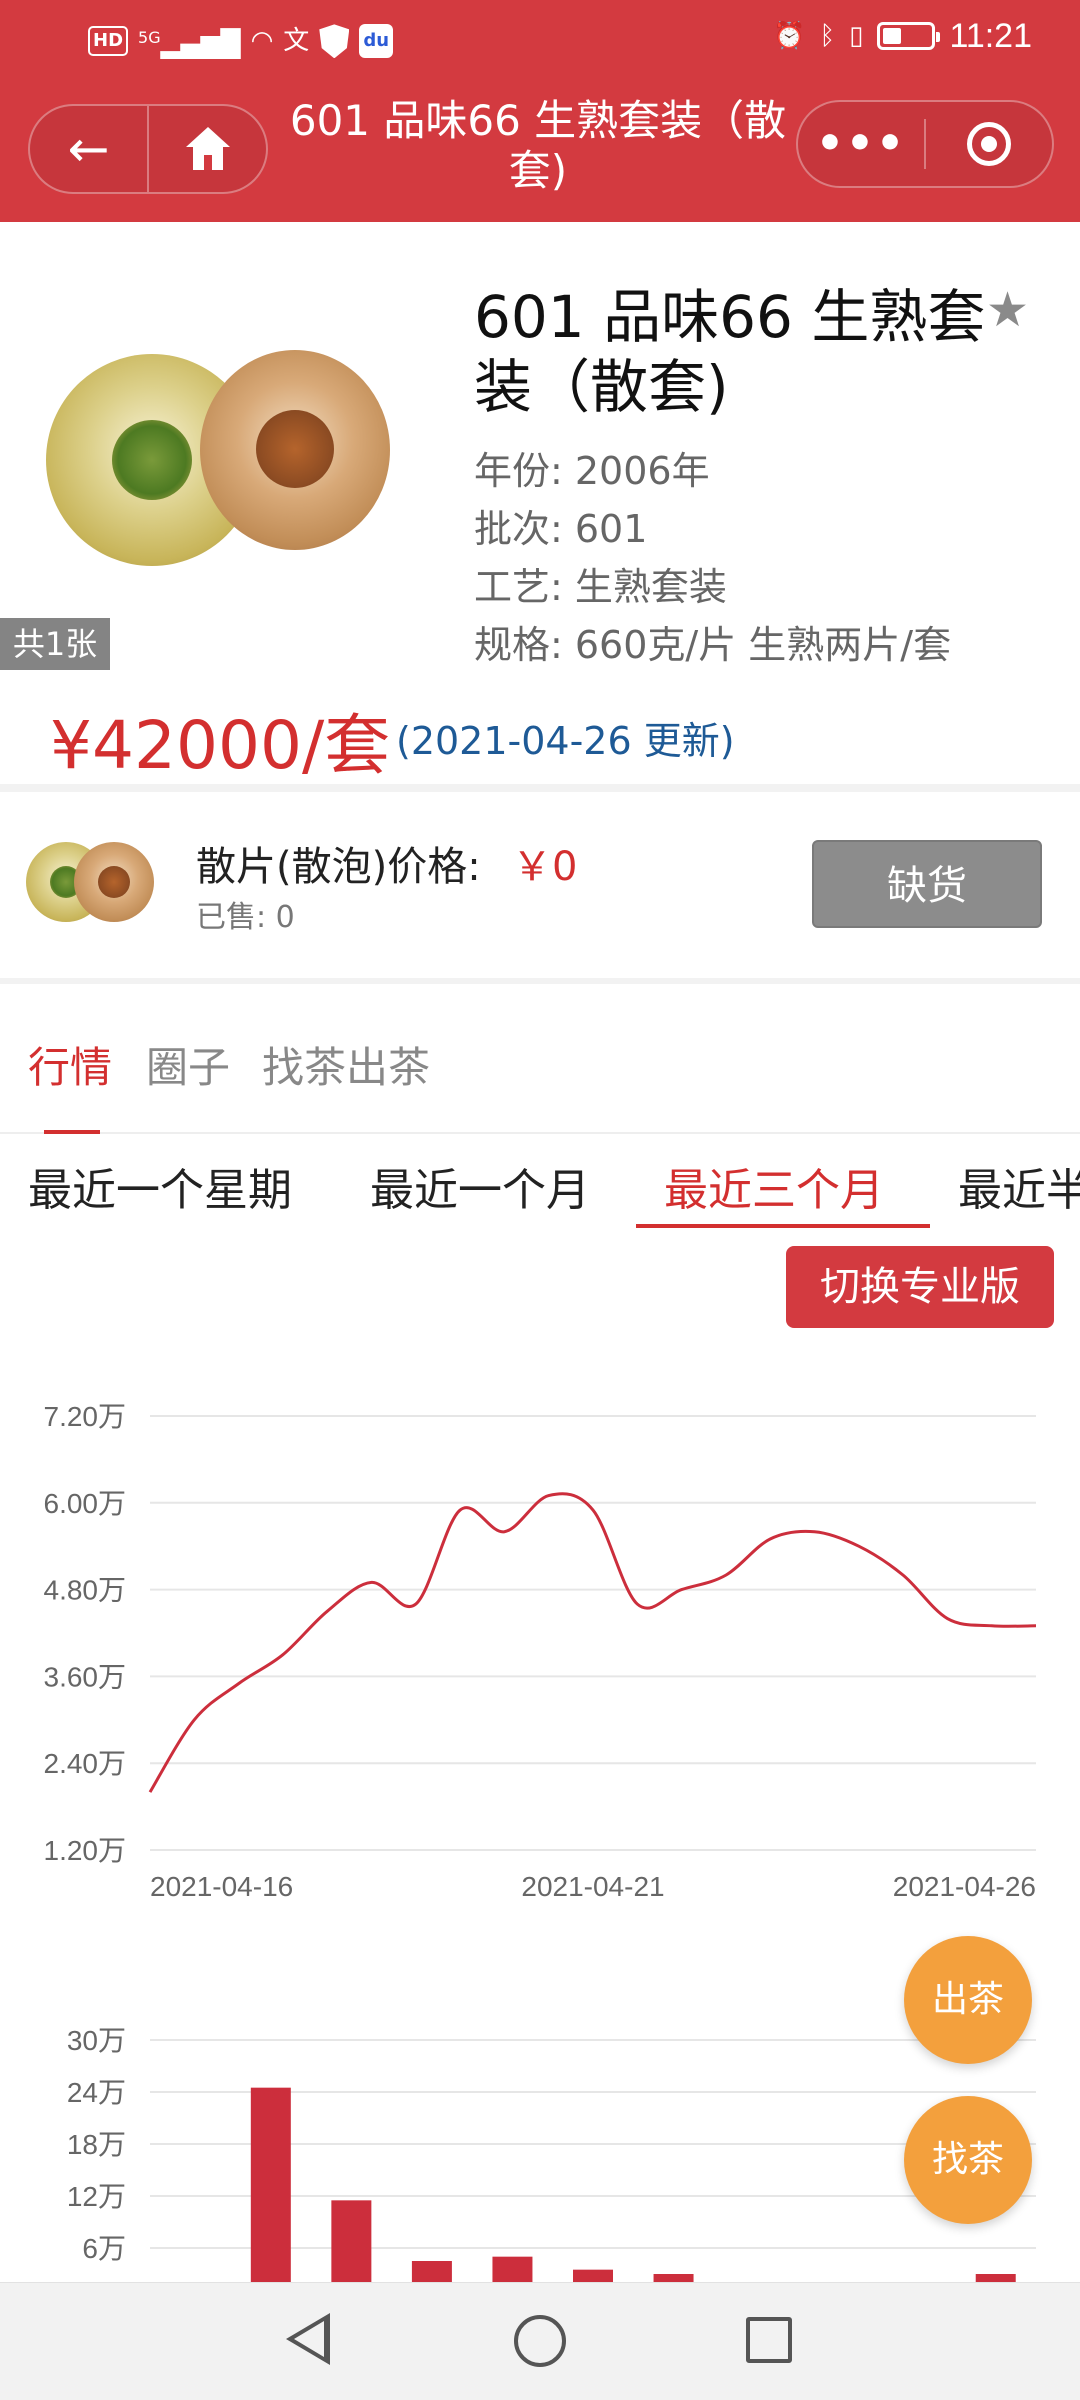  I want to click on miniprogram-capsule: •••, so click(925, 144).